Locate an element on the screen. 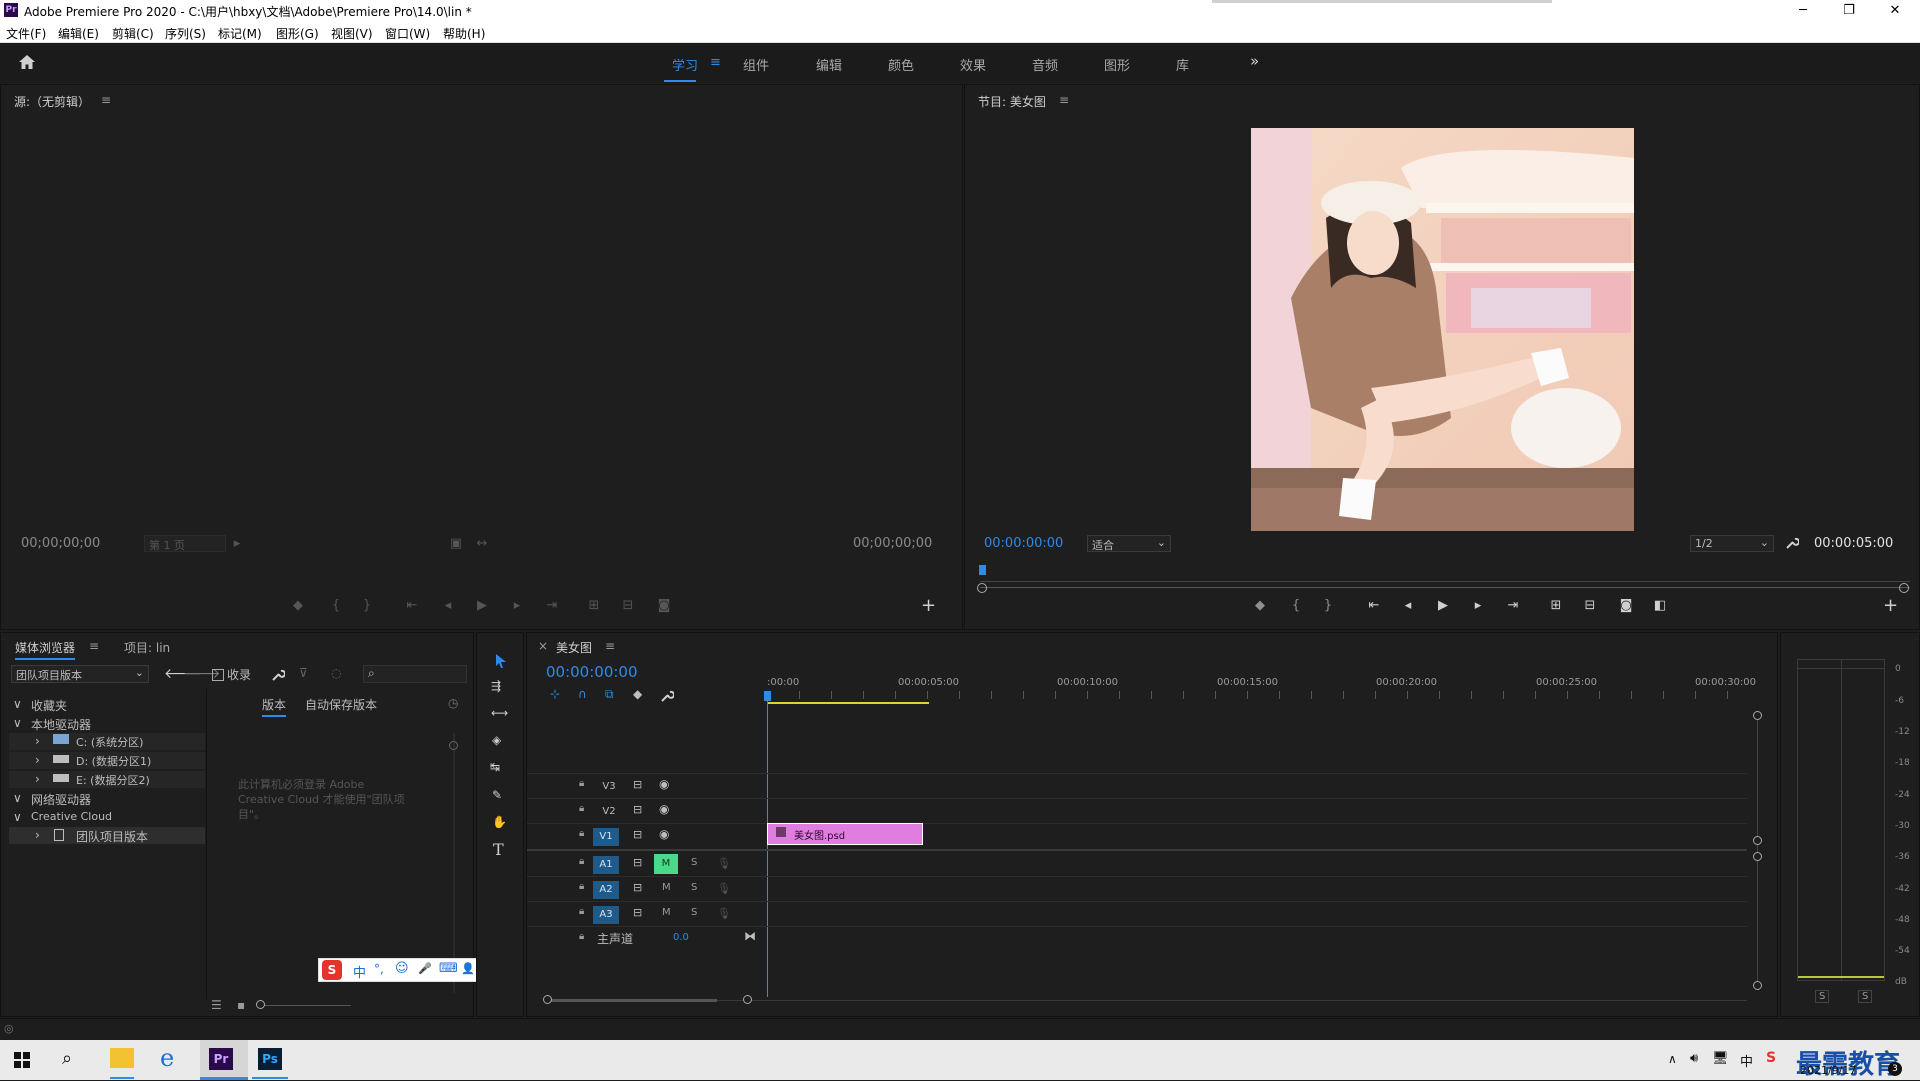 The height and width of the screenshot is (1081, 1920). tab-audio: 音频 is located at coordinates (1045, 64).